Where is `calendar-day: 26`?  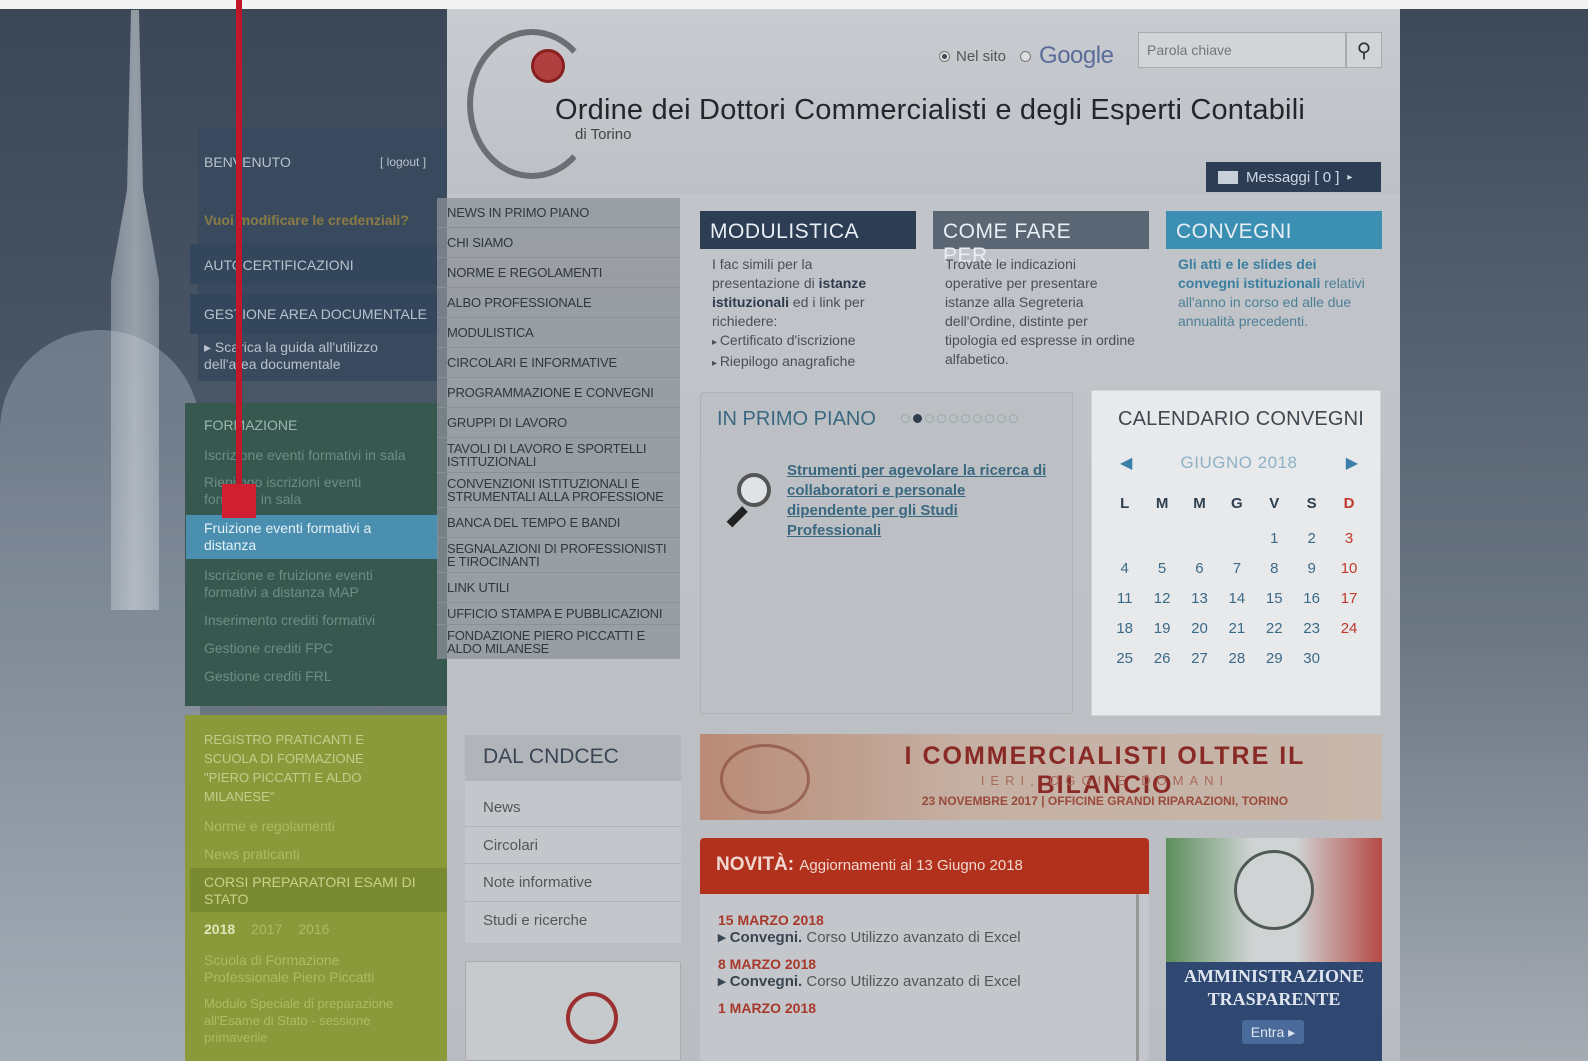 calendar-day: 26 is located at coordinates (1161, 659).